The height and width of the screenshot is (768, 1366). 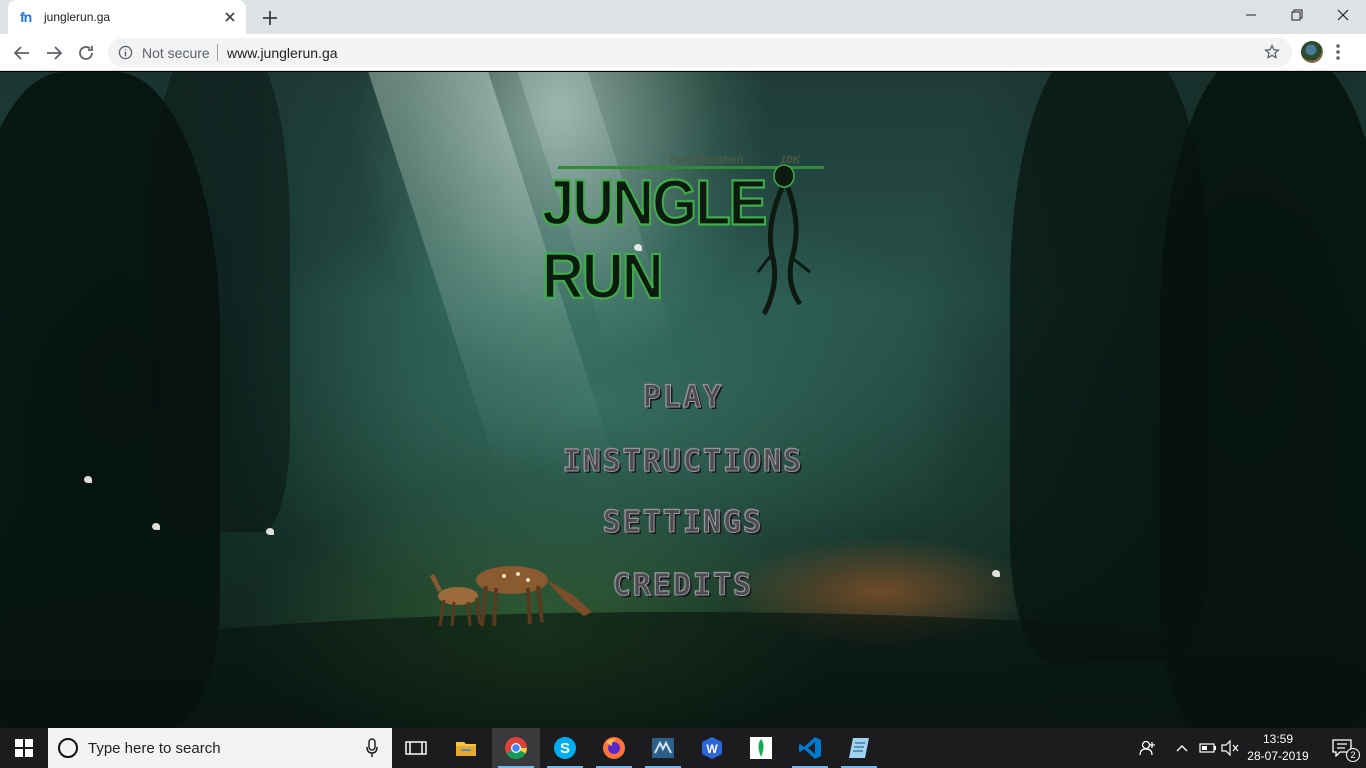 I want to click on windows-start-icon, so click(x=24, y=748).